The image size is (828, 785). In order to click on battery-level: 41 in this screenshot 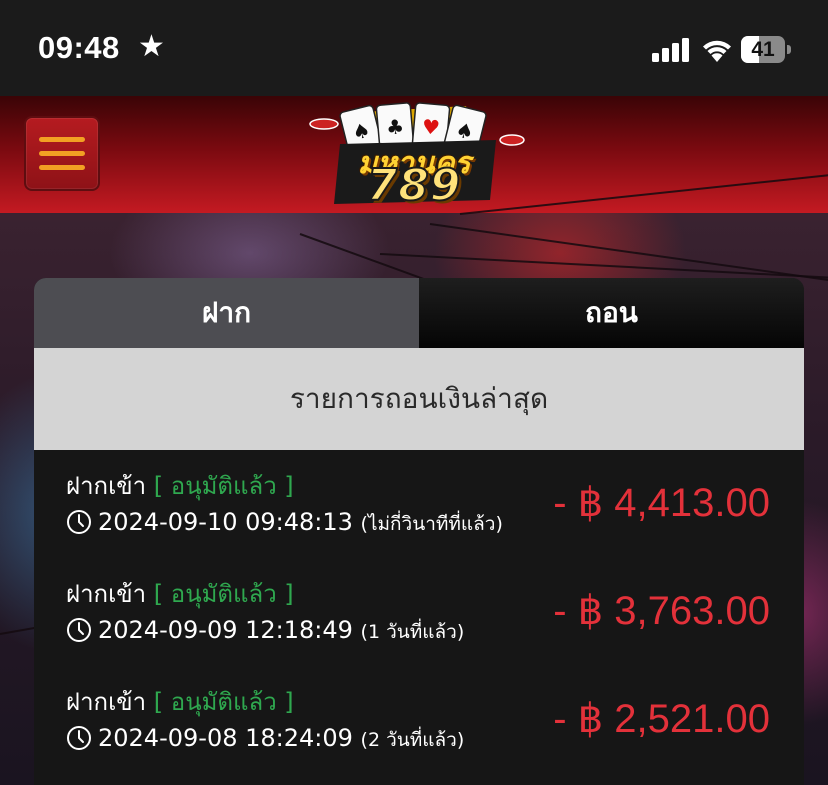, I will do `click(763, 49)`.